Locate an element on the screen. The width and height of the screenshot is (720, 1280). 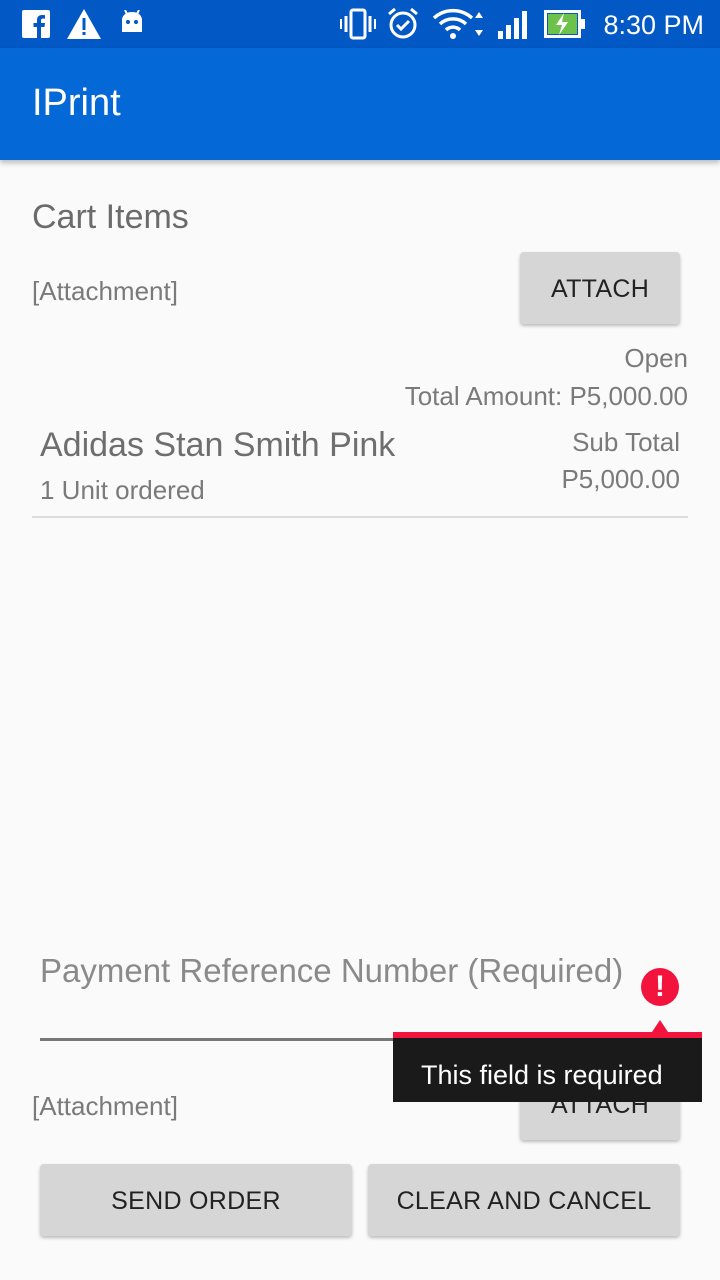
error-tooltip: This field is required is located at coordinates (547, 1067).